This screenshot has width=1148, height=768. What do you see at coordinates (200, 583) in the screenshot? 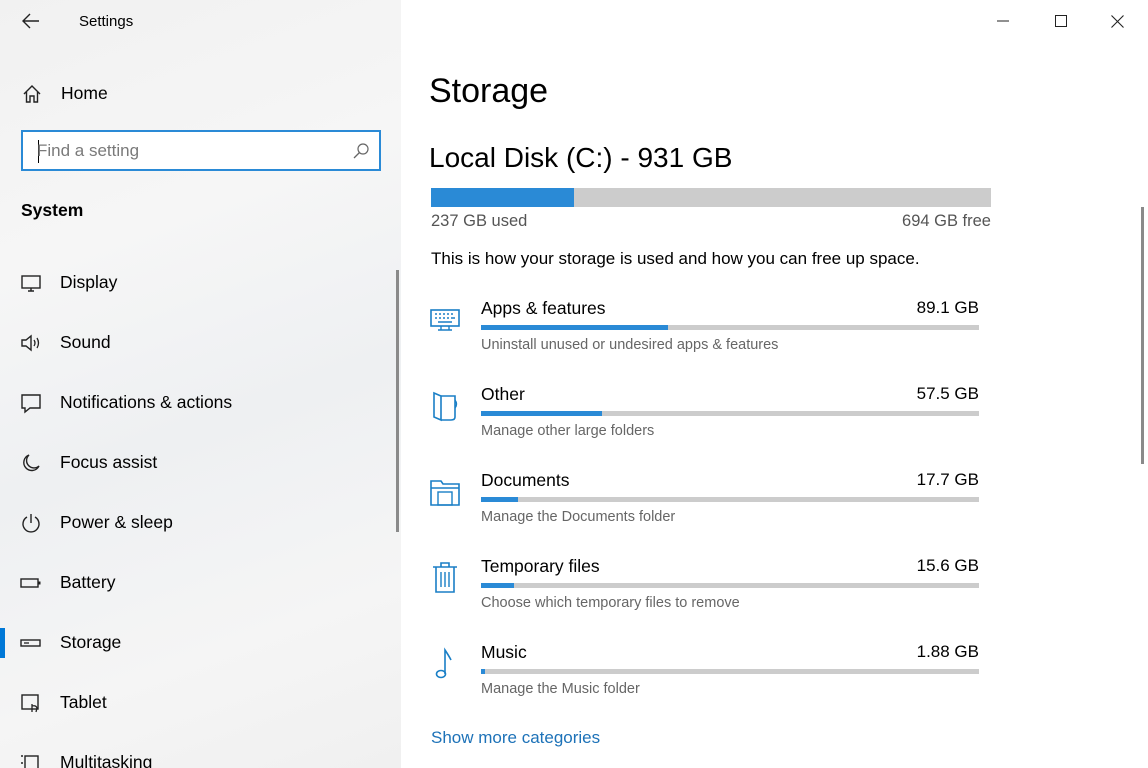
I see `sidebar-item-battery: Battery` at bounding box center [200, 583].